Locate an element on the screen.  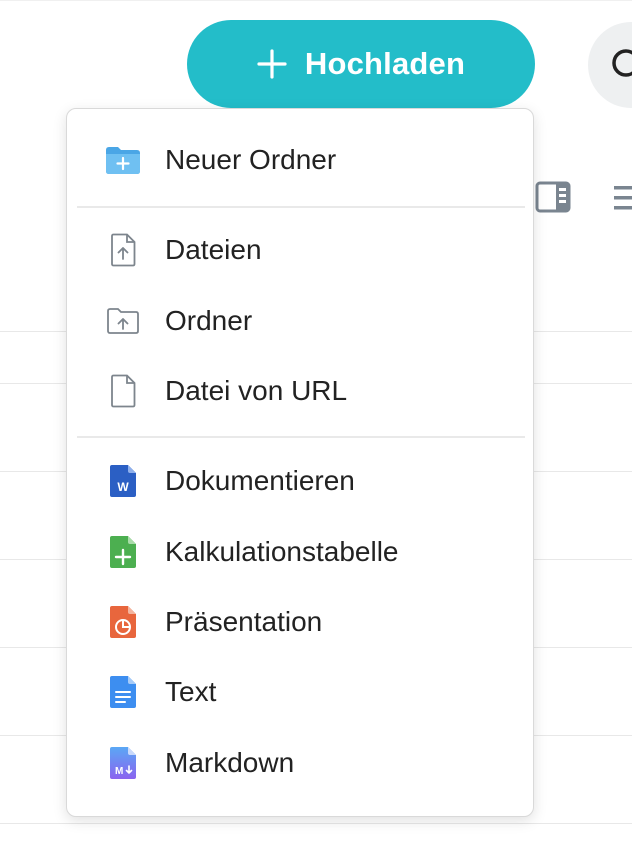
menu-item-label: Datei von URL is located at coordinates (256, 390).